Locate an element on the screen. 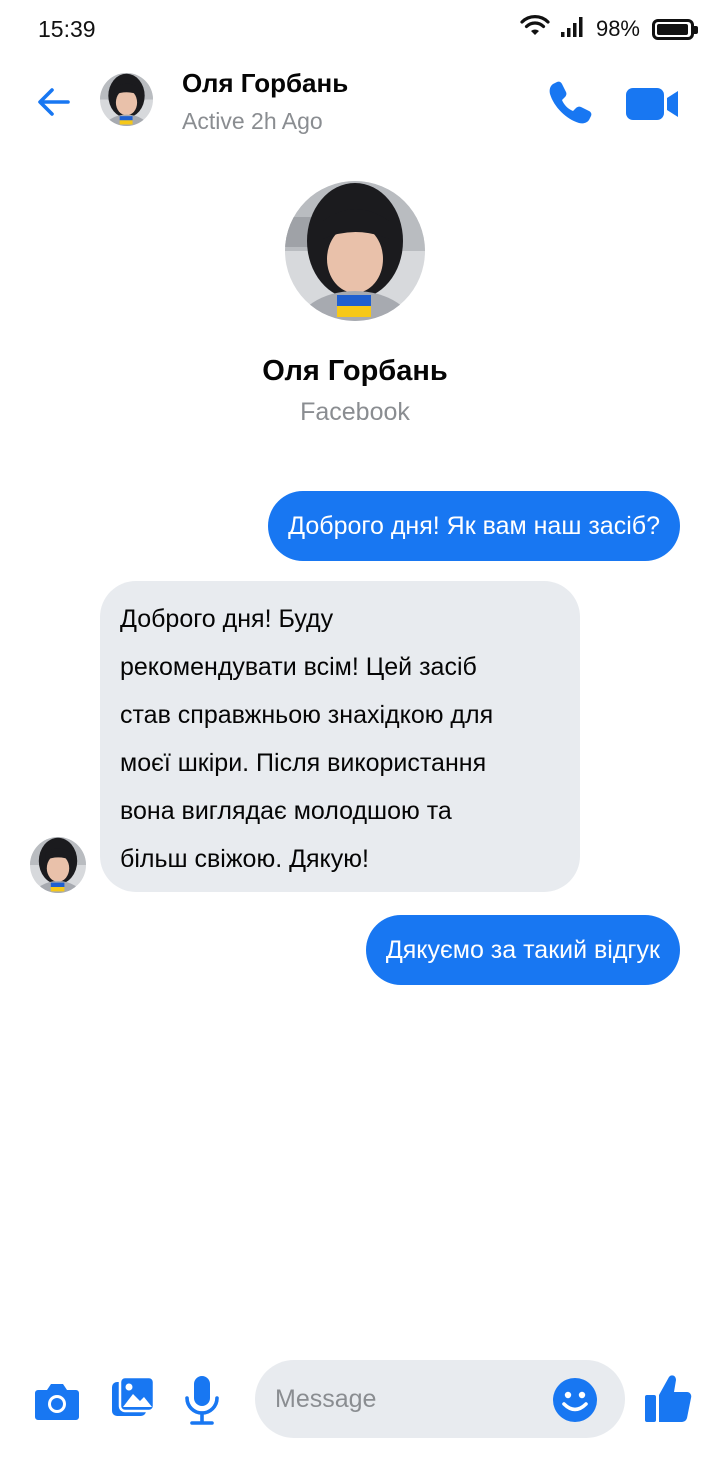  contact-name: Оля Горбань is located at coordinates (265, 83).